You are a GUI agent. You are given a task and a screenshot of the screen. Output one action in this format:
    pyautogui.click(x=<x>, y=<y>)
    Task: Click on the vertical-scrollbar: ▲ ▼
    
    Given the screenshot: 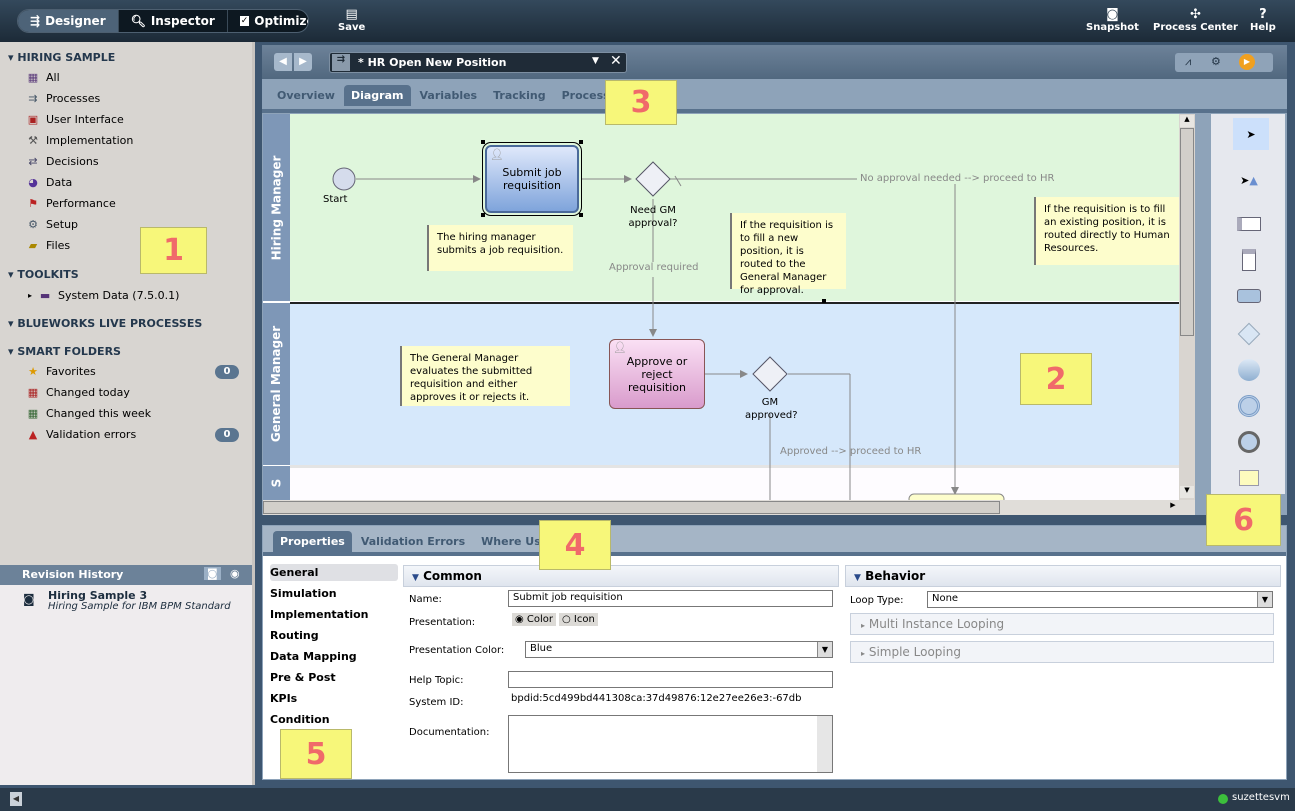 What is the action you would take?
    pyautogui.click(x=1187, y=307)
    